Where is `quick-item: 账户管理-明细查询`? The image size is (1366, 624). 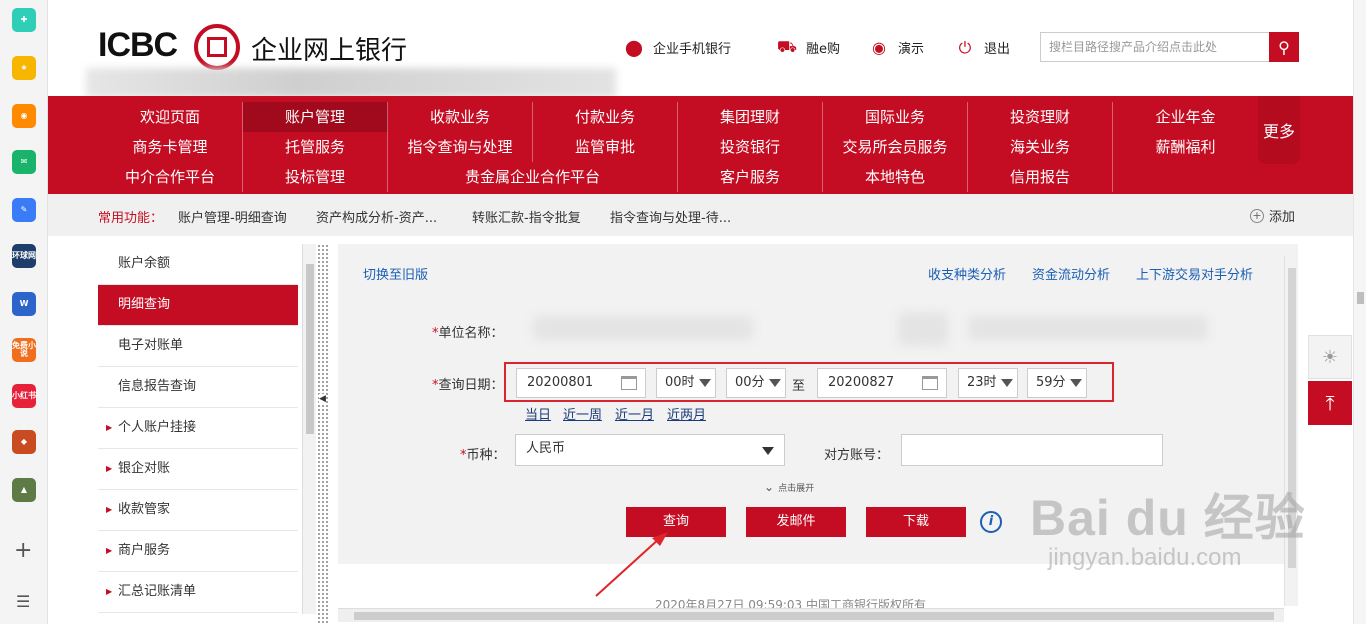
quick-item: 账户管理-明细查询 is located at coordinates (232, 216).